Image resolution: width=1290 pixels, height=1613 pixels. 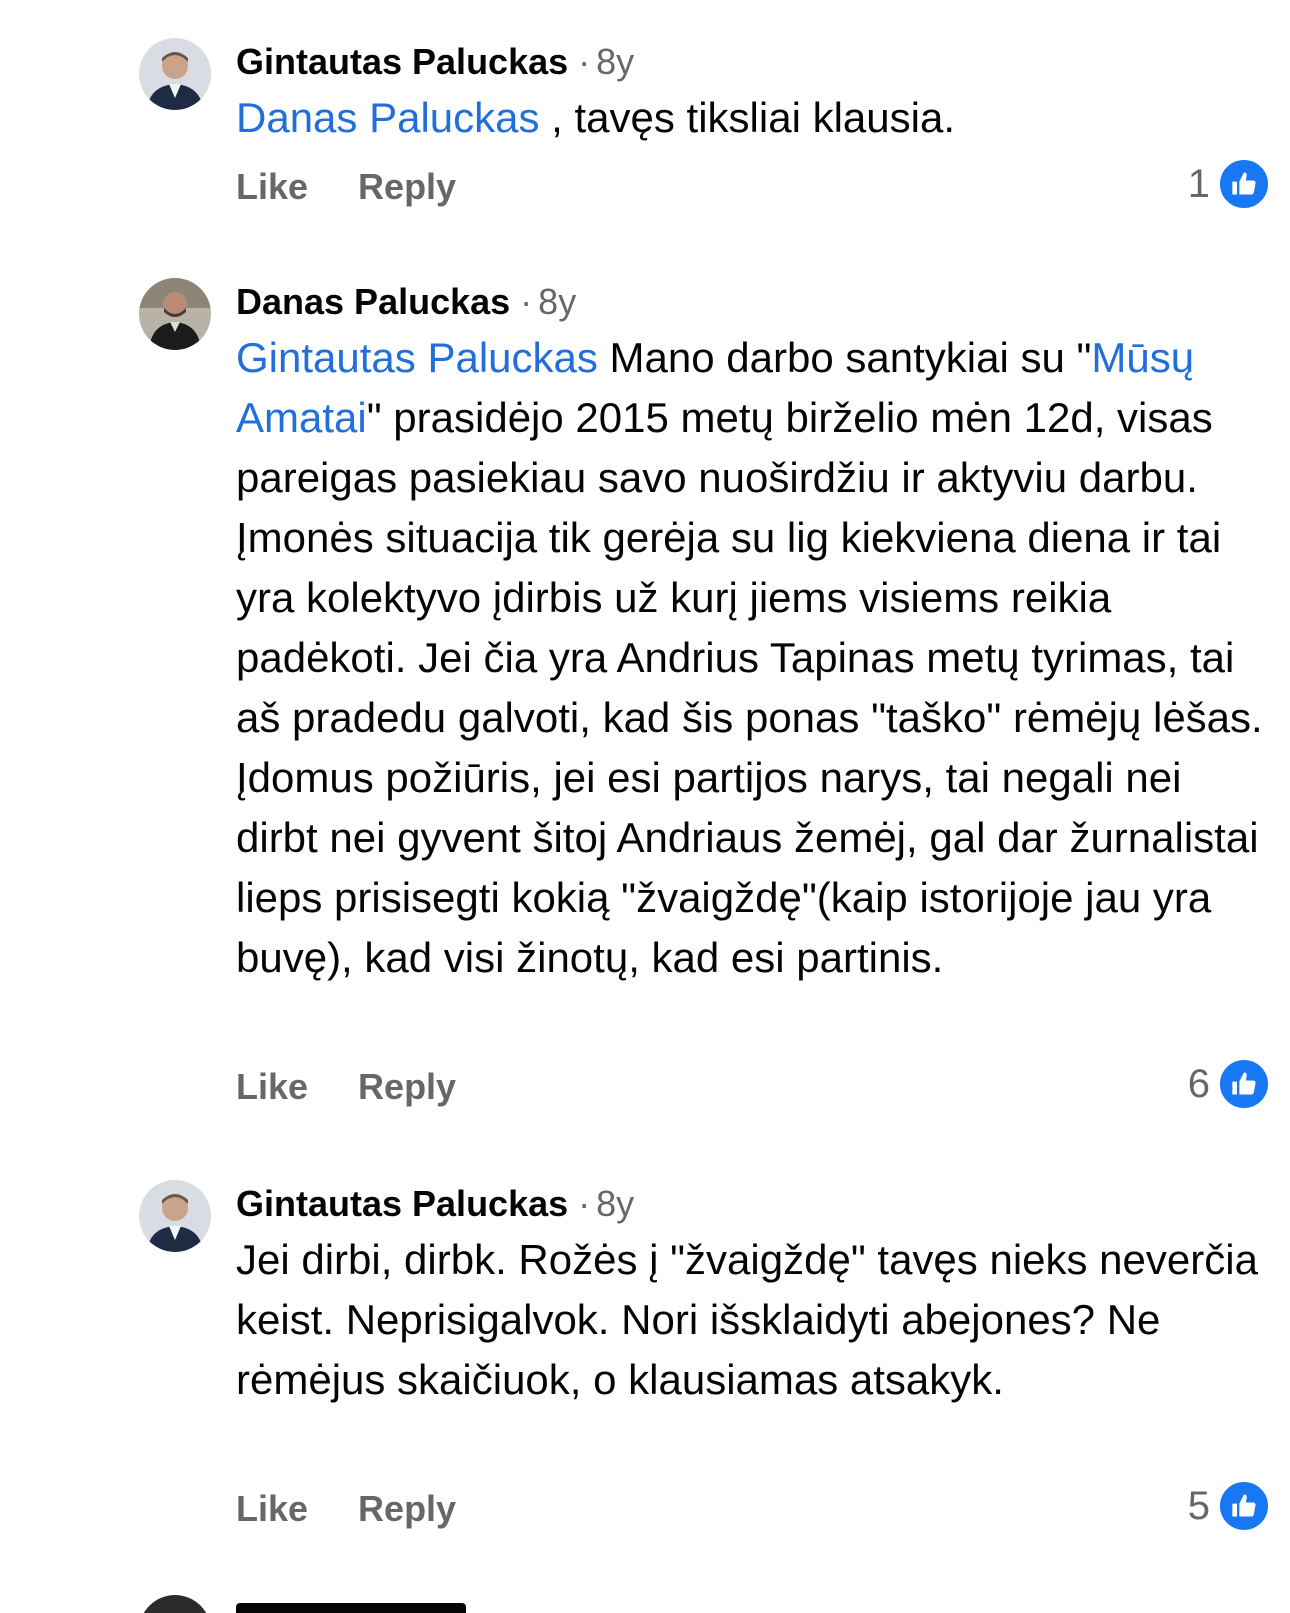 I want to click on author-name-partial, so click(x=356, y=1608).